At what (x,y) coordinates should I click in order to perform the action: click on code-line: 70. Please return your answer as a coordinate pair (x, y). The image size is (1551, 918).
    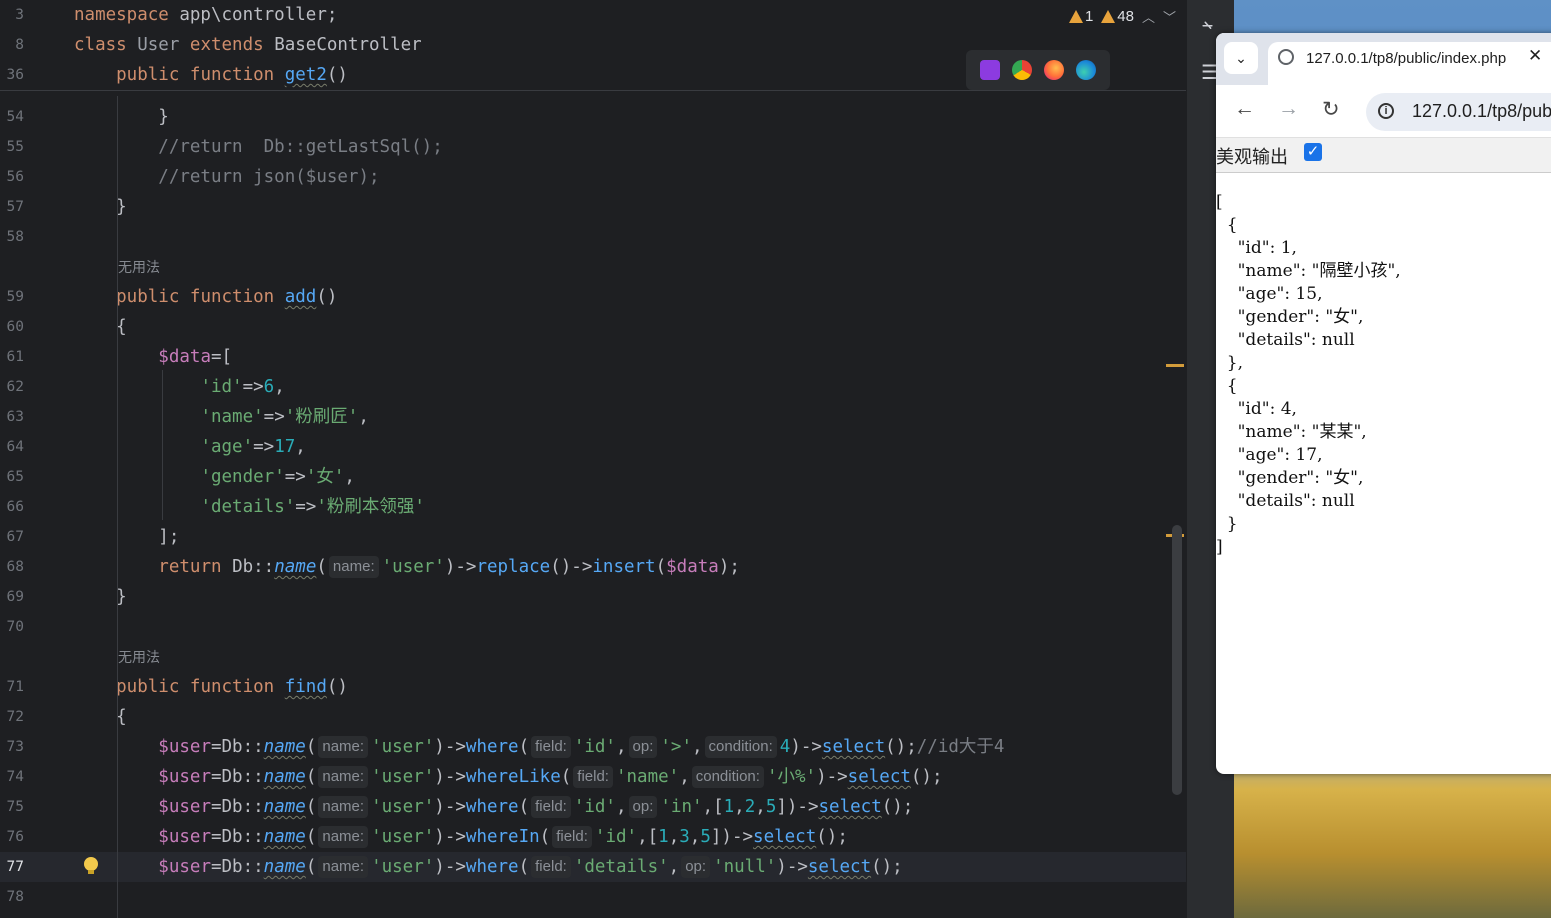
    Looking at the image, I should click on (593, 627).